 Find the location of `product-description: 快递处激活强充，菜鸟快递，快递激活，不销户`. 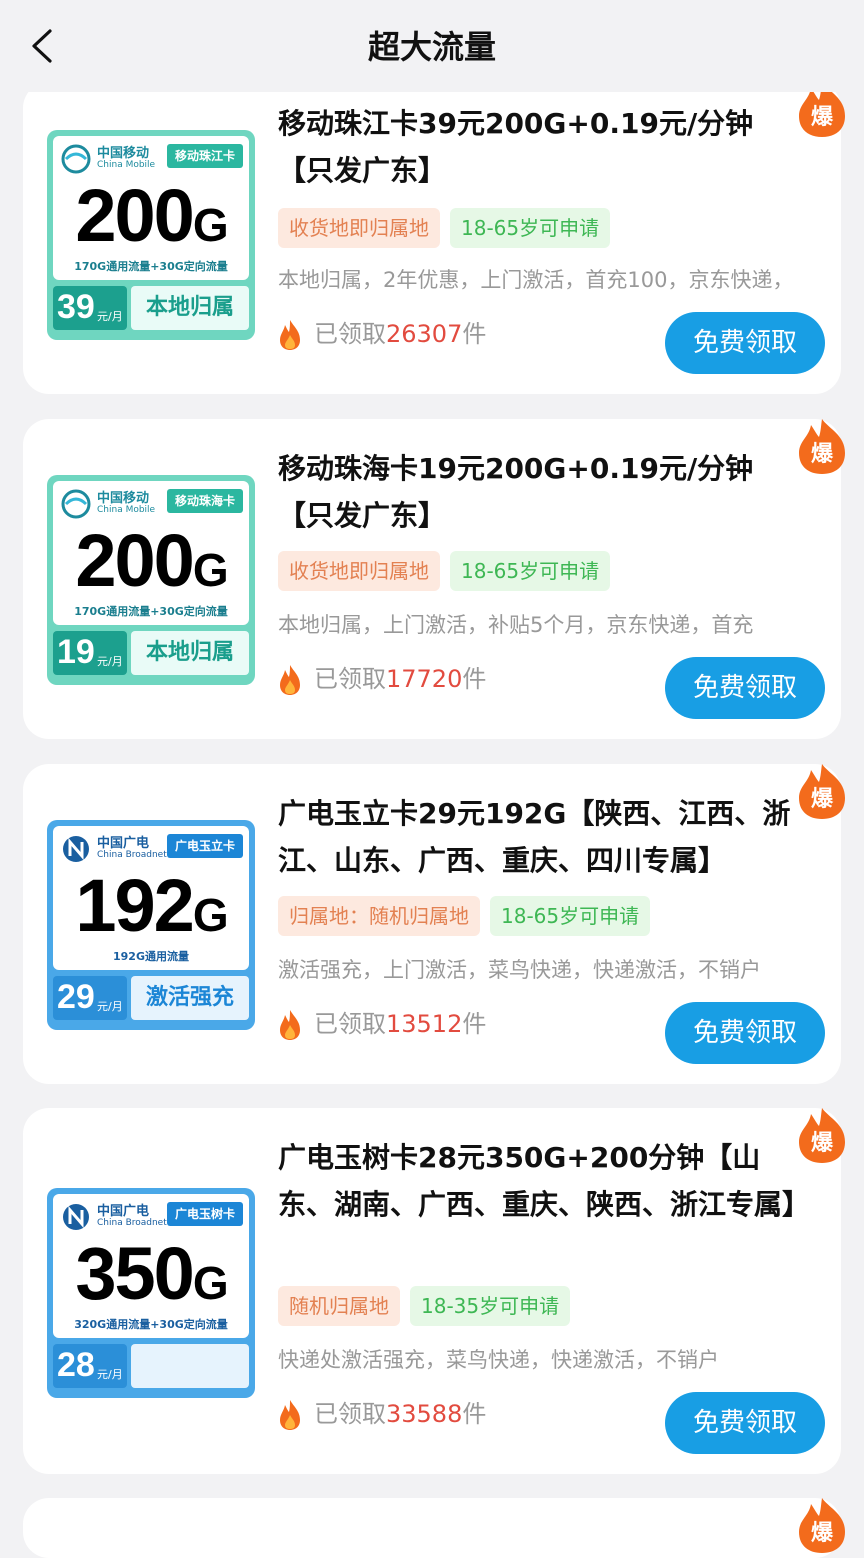

product-description: 快递处激活强充，菜鸟快递，快递激活，不销户 is located at coordinates (498, 1360).